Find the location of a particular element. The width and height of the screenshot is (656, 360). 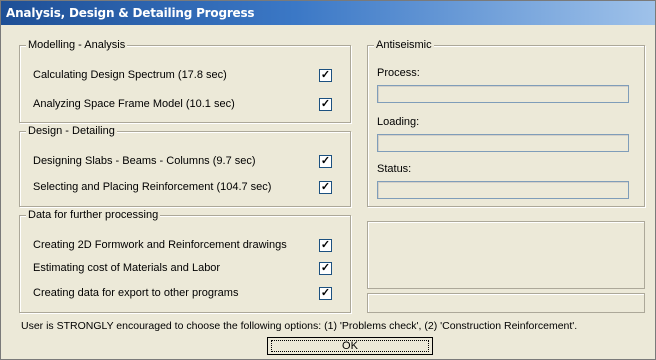

focus-rectangle is located at coordinates (350, 346).